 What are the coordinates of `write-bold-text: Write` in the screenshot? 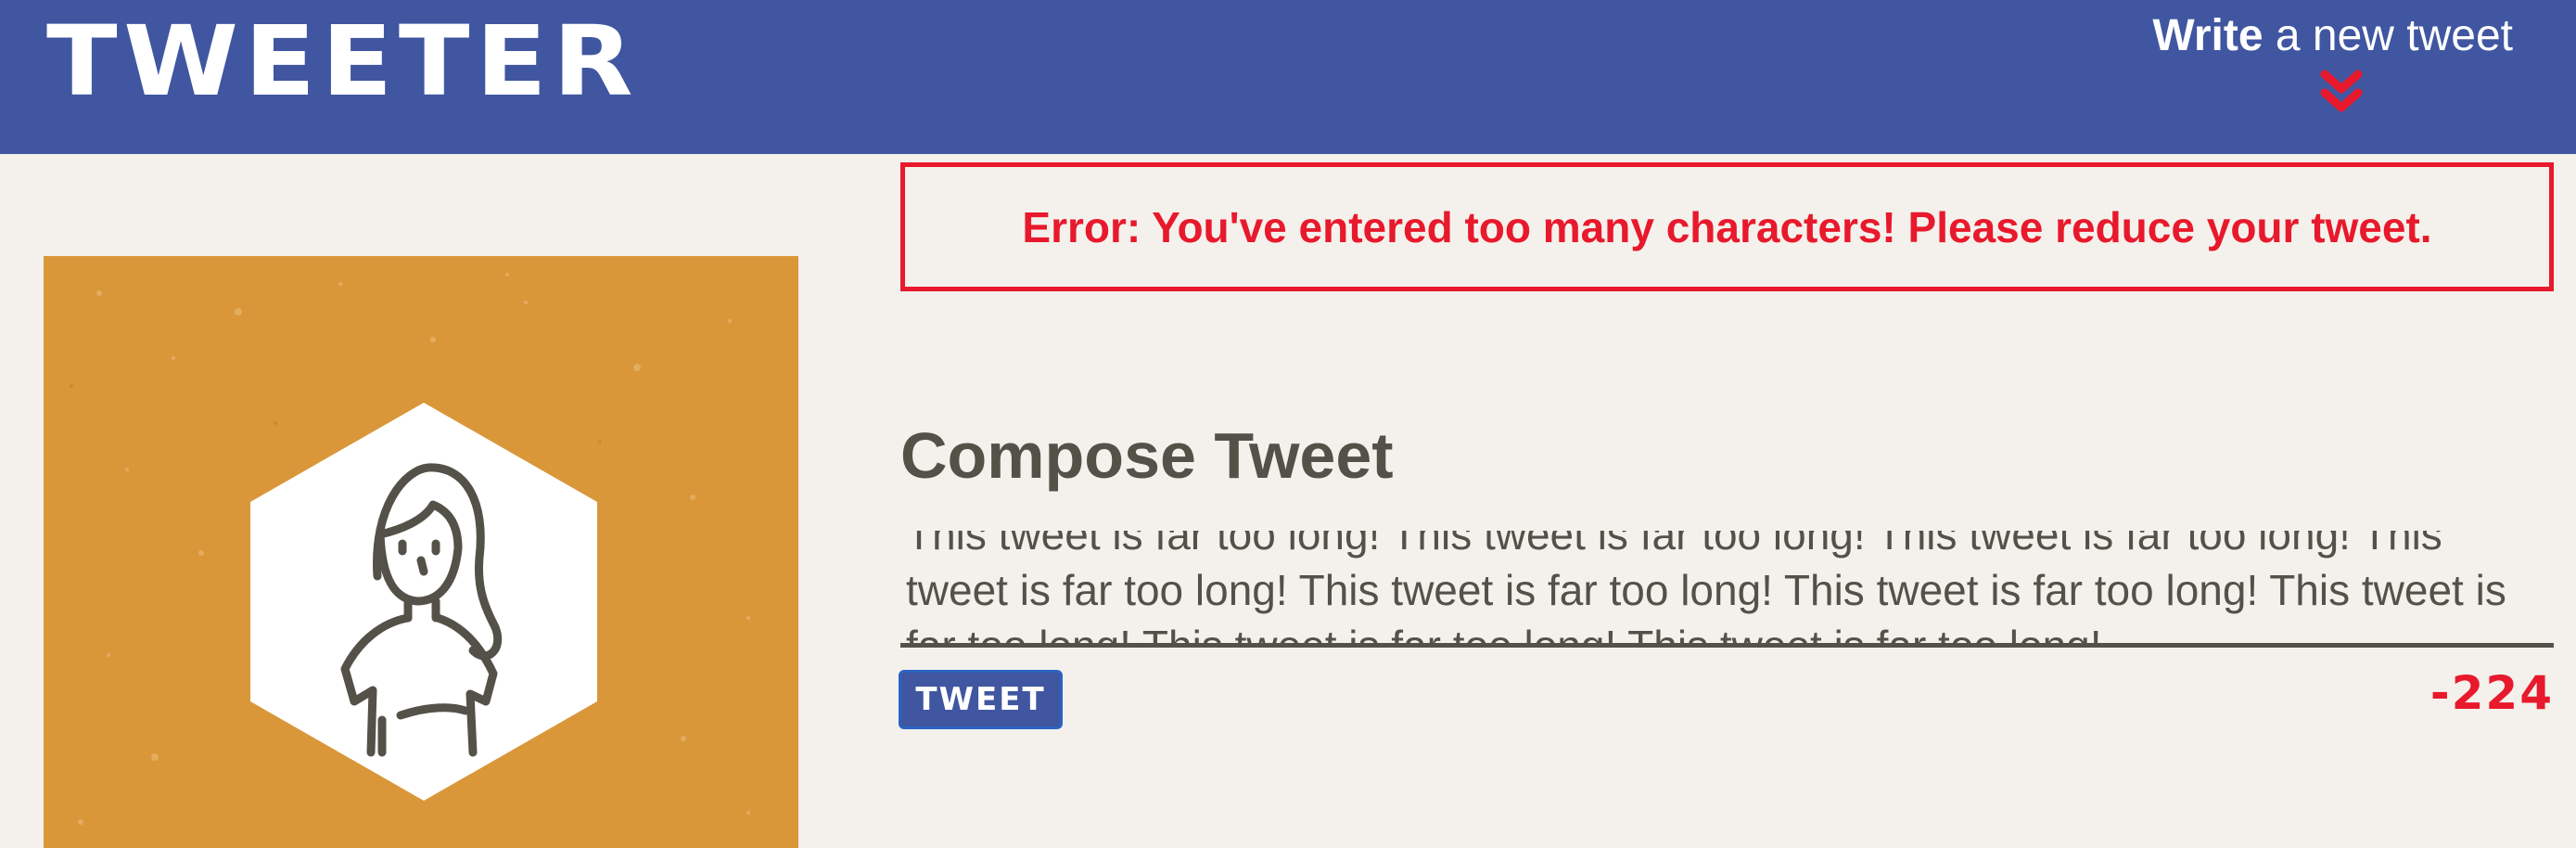 It's located at (2208, 35).